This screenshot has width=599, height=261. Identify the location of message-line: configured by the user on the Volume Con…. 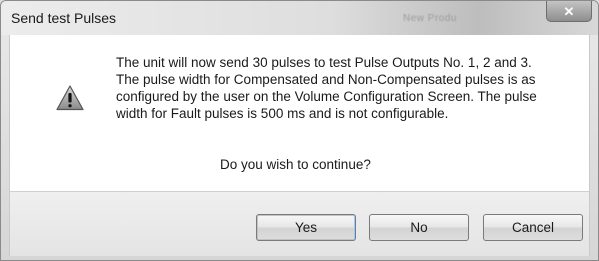
(326, 96).